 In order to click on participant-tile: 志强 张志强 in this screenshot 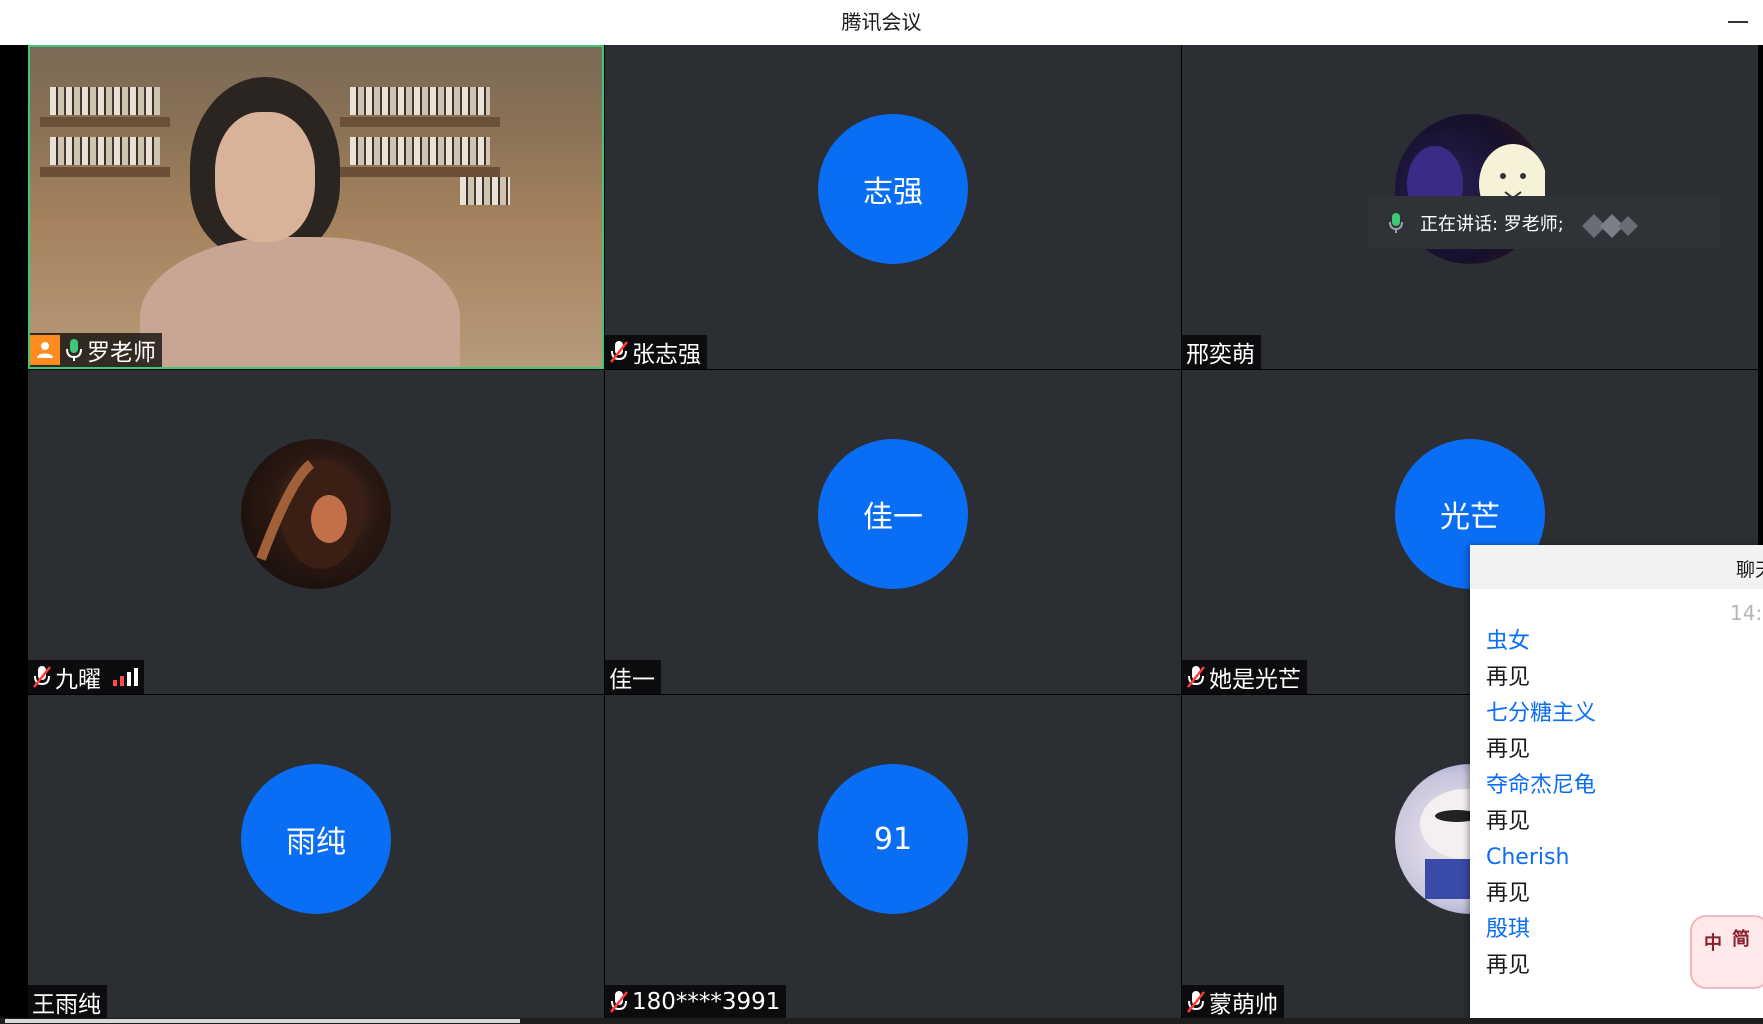, I will do `click(893, 207)`.